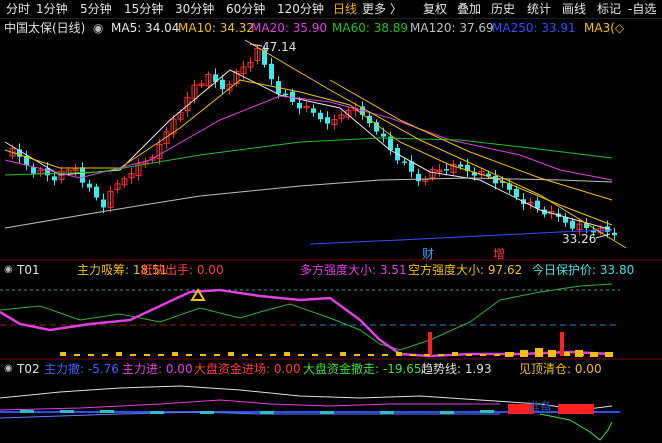 The width and height of the screenshot is (662, 443). Describe the element at coordinates (182, 270) in the screenshot. I see `t01-item-1: 赶快出手: 0.00` at that location.